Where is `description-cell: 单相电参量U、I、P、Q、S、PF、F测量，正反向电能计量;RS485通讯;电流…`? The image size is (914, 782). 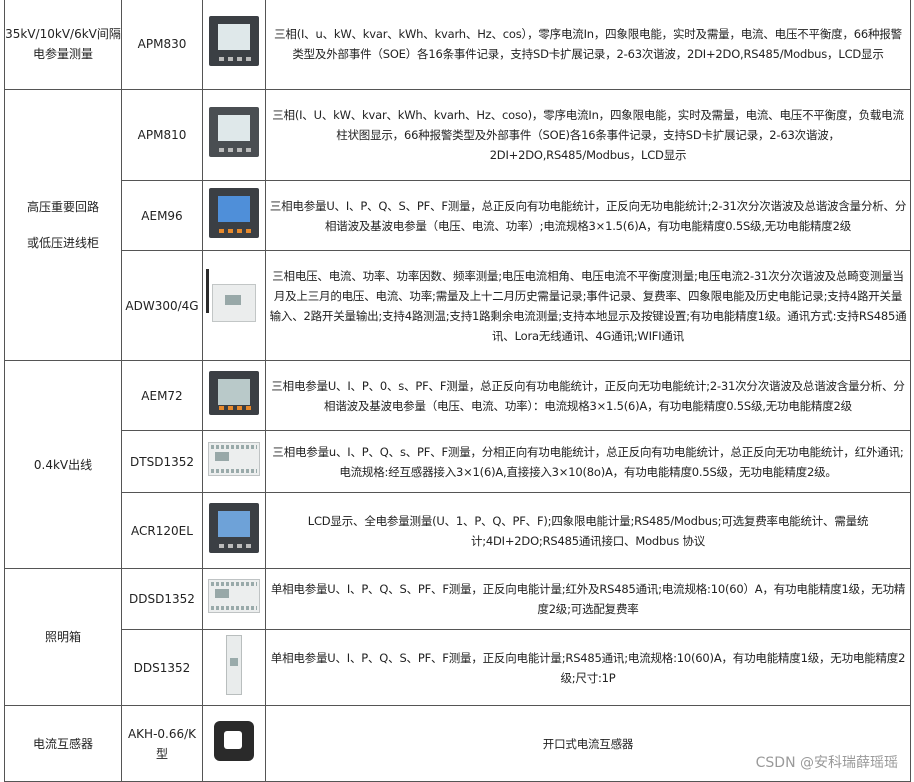 description-cell: 单相电参量U、I、P、Q、S、PF、F测量，正反向电能计量;RS485通讯;电流… is located at coordinates (588, 667).